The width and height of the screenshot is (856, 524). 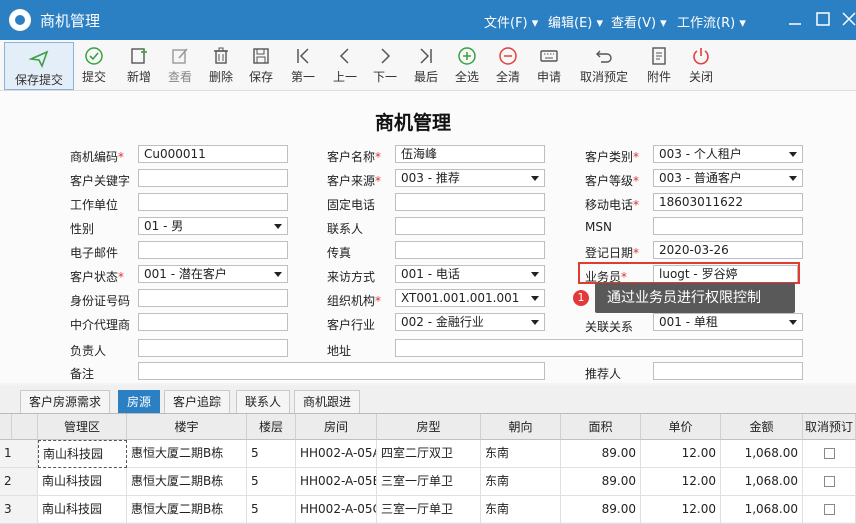 What do you see at coordinates (82, 374) in the screenshot?
I see `remark-label: 备注` at bounding box center [82, 374].